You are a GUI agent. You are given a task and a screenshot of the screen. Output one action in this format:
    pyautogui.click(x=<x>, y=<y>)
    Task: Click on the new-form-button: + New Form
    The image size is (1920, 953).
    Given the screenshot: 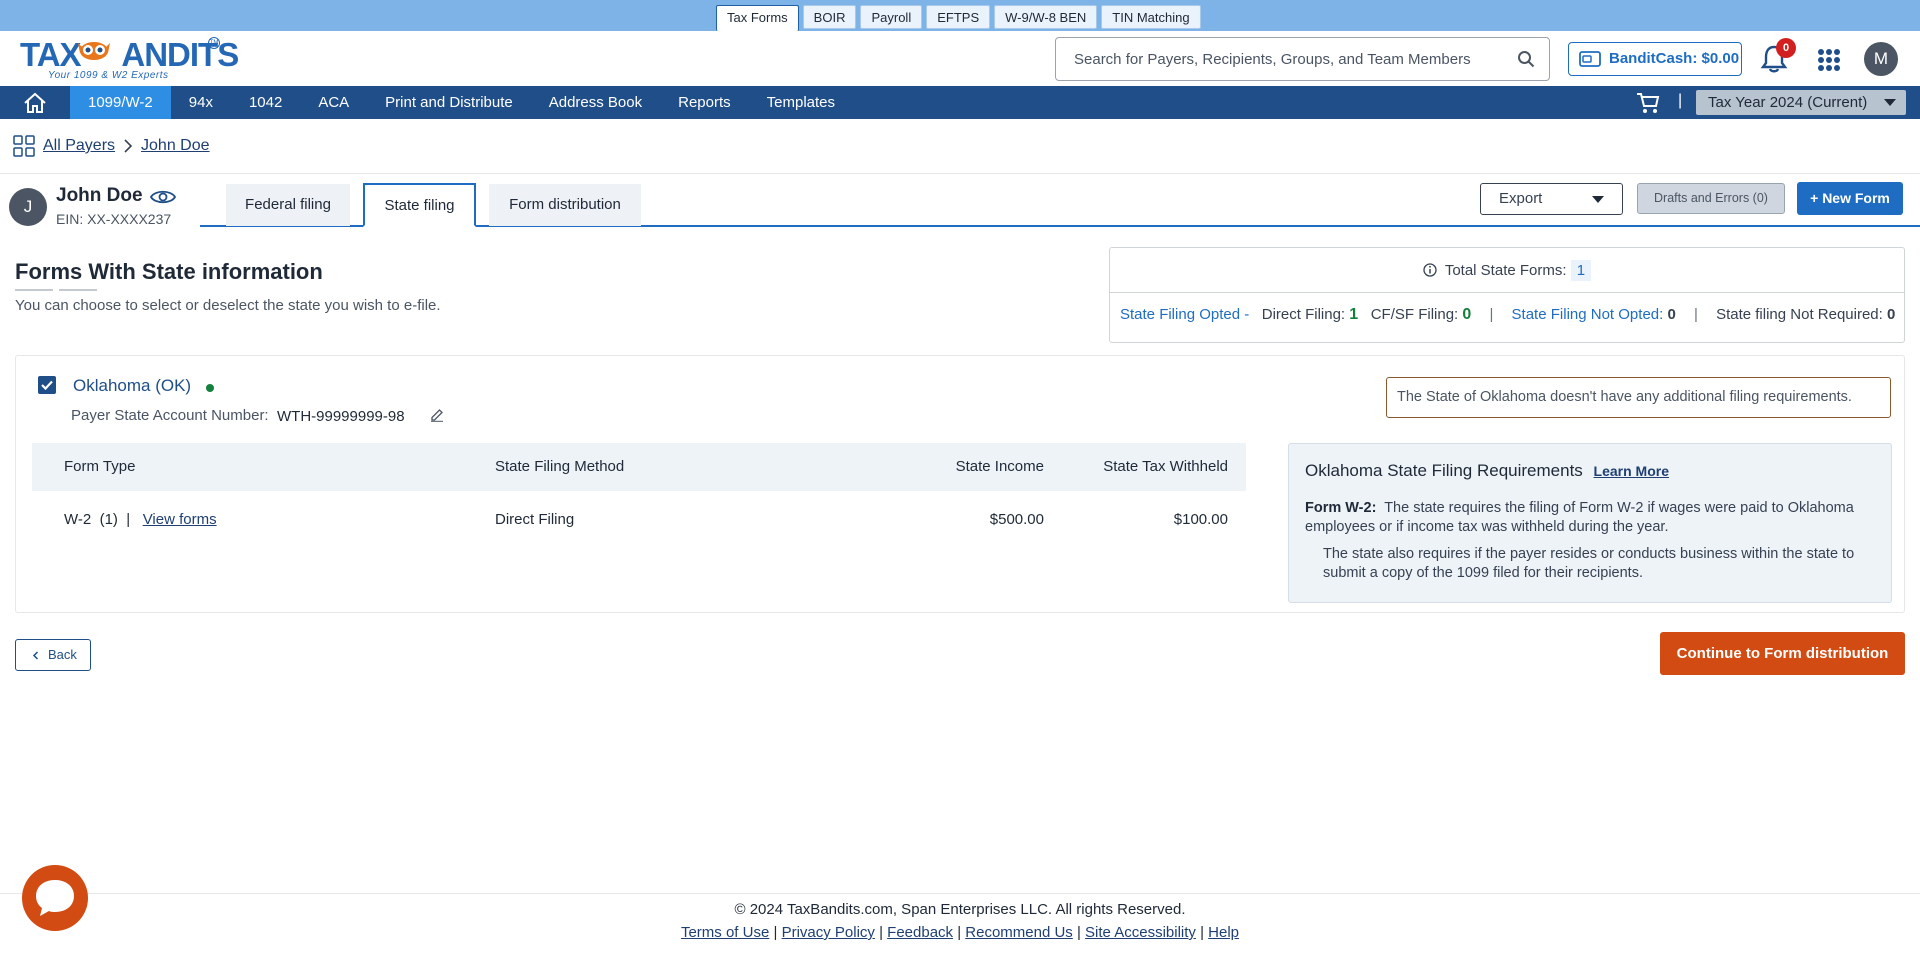 What is the action you would take?
    pyautogui.click(x=1850, y=198)
    